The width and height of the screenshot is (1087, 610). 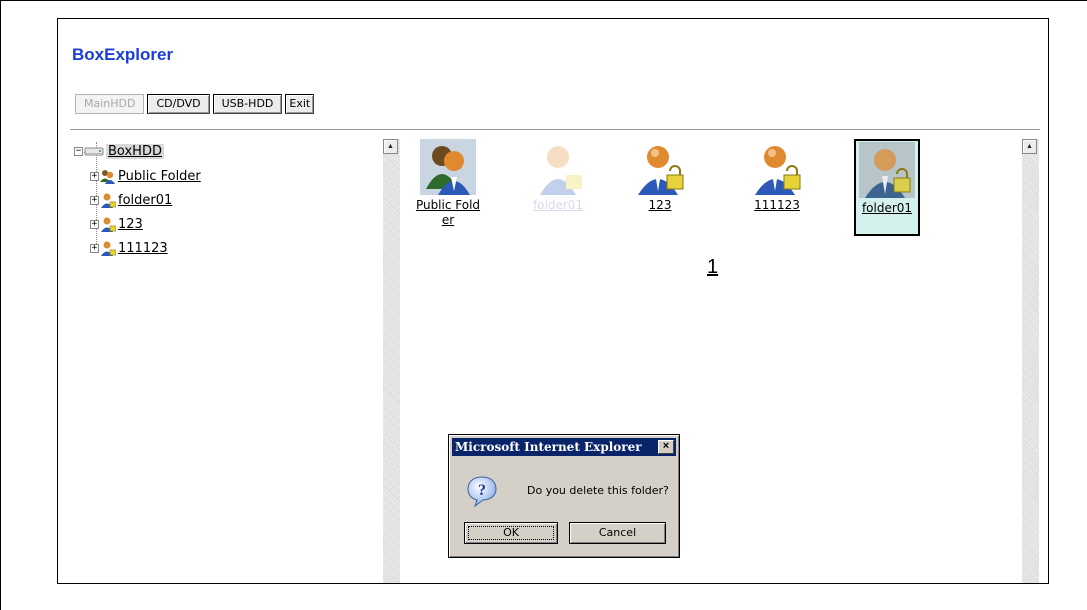 What do you see at coordinates (159, 176) in the screenshot?
I see `tree-item-label: Public Folder` at bounding box center [159, 176].